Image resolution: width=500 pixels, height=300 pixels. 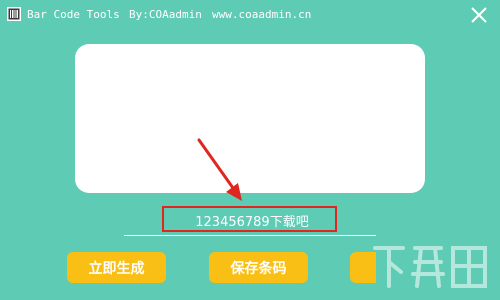 What do you see at coordinates (258, 267) in the screenshot?
I see `save-barcode-button: 保存条码` at bounding box center [258, 267].